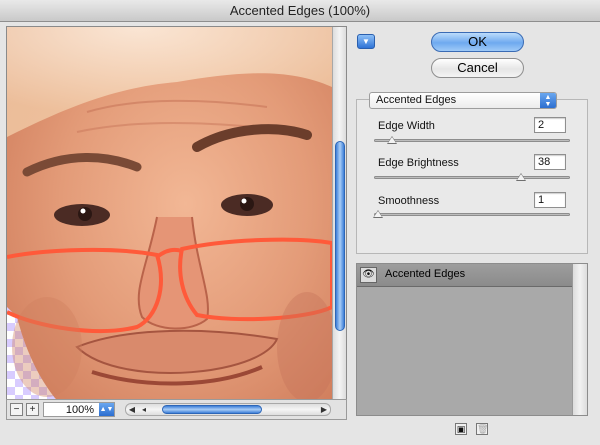  What do you see at coordinates (461, 429) in the screenshot?
I see `new-layer-icon: ▣` at bounding box center [461, 429].